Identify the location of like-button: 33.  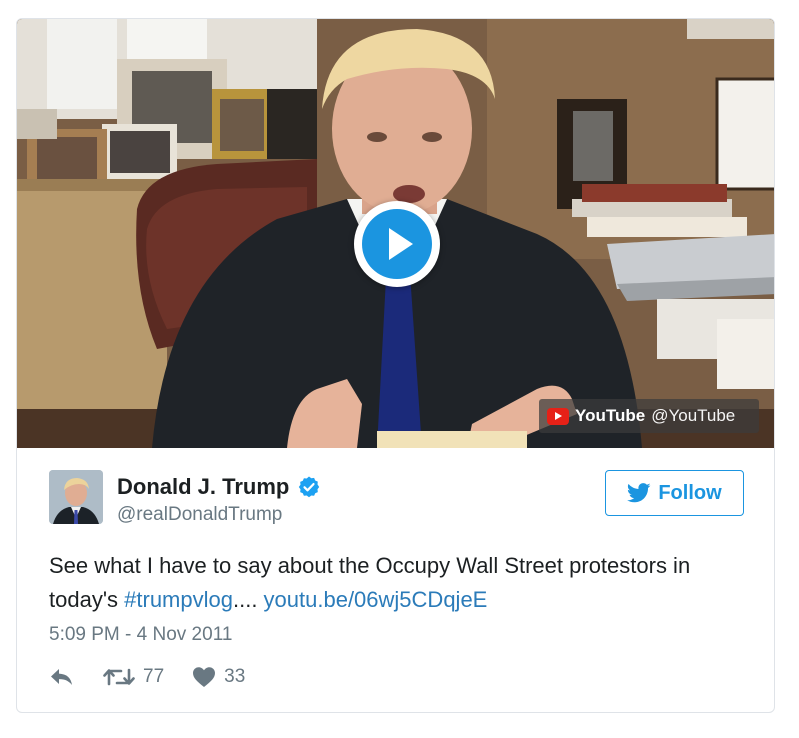
(218, 677).